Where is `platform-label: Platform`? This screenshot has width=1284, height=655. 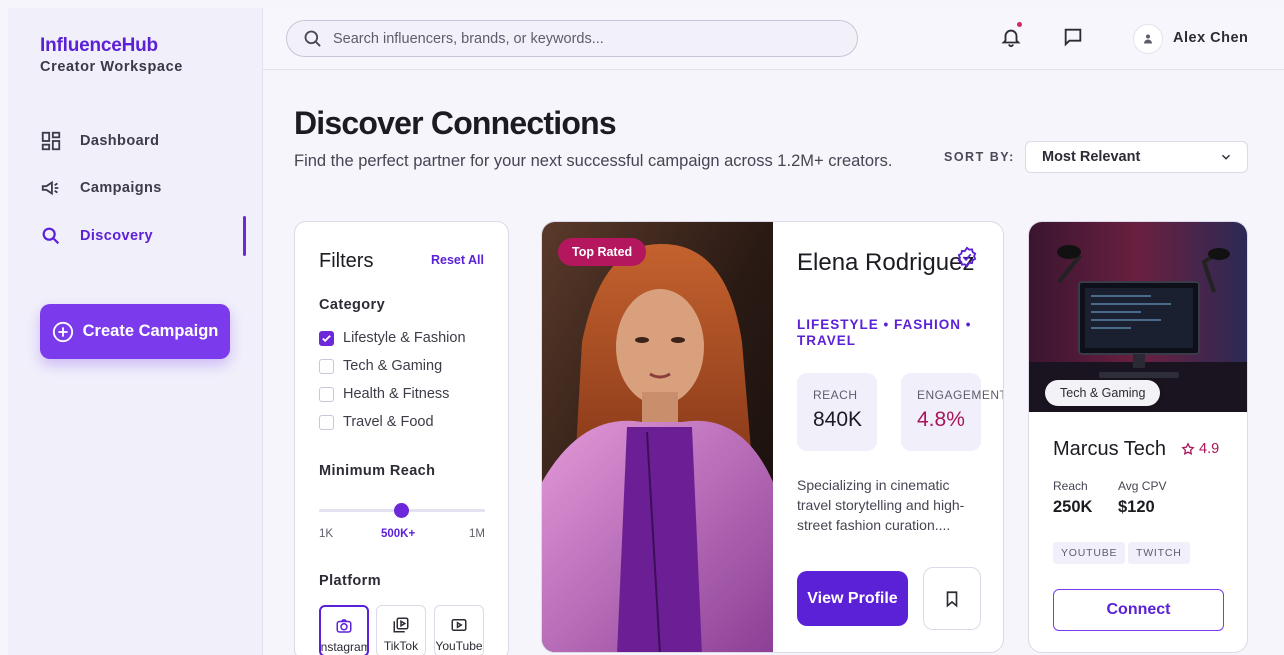
platform-label: Platform is located at coordinates (350, 581).